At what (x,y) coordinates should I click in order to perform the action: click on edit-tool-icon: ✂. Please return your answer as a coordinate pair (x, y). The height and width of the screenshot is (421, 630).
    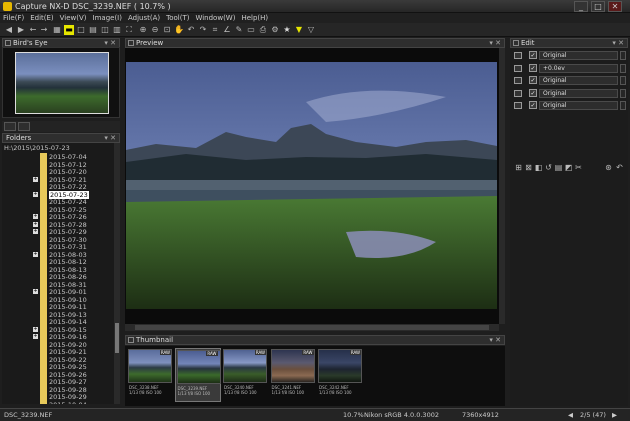
    Looking at the image, I should click on (578, 167).